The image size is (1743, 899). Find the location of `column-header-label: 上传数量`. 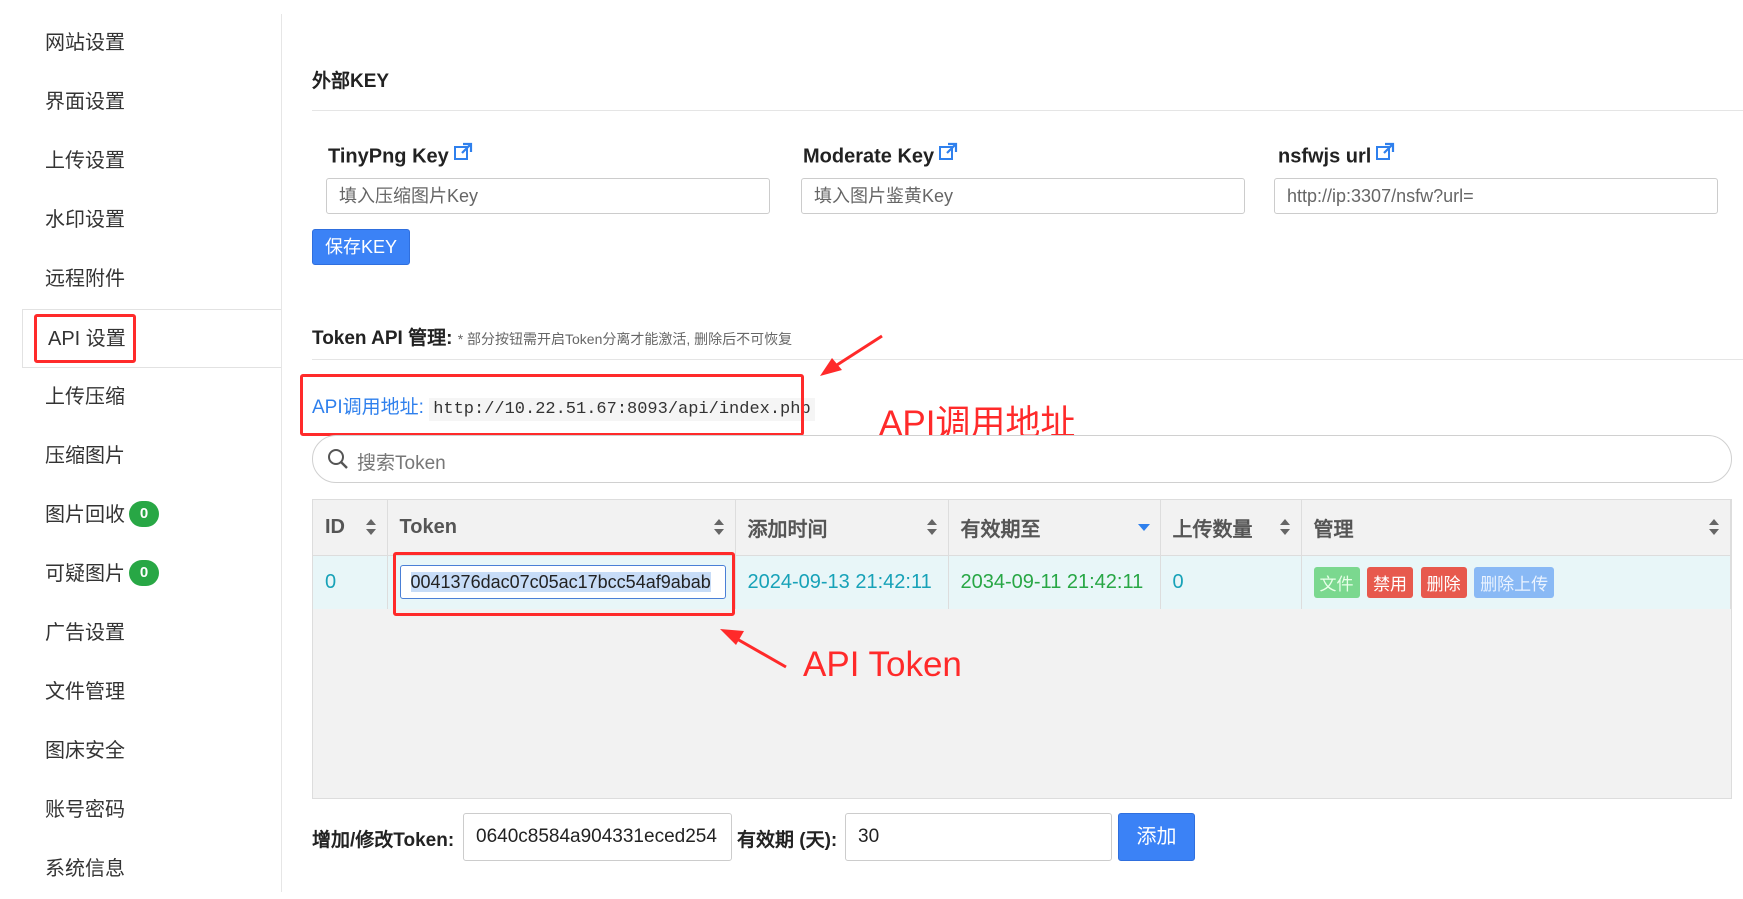

column-header-label: 上传数量 is located at coordinates (1212, 529).